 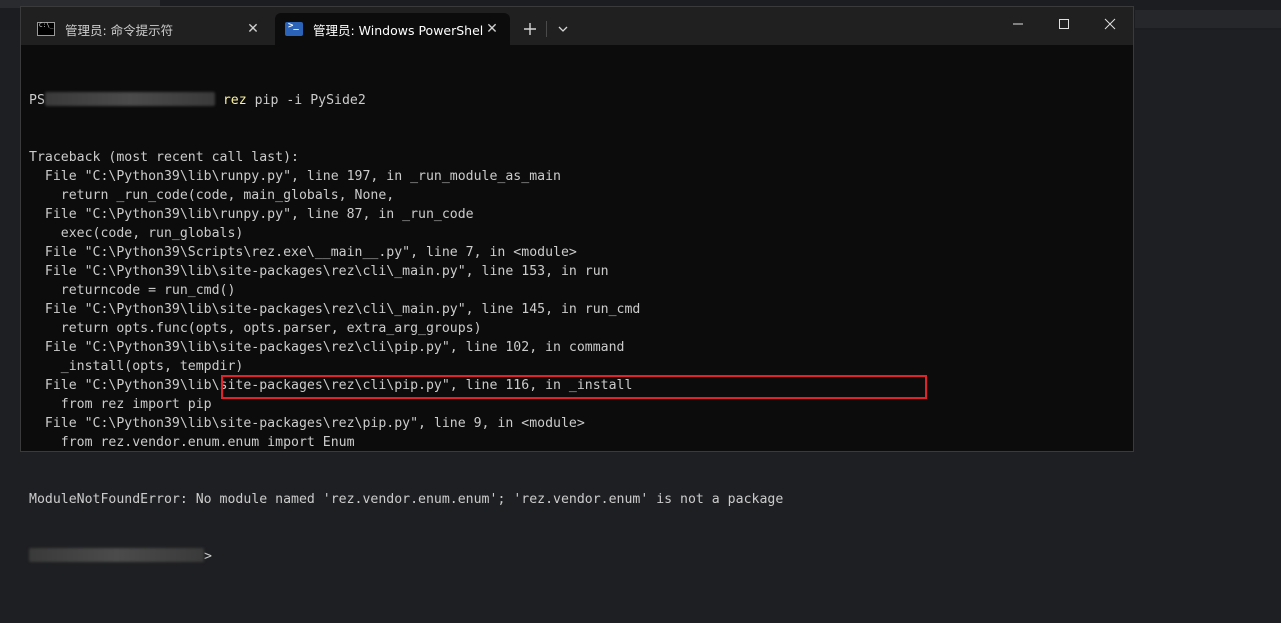 I want to click on chevron-down-icon, so click(x=563, y=29).